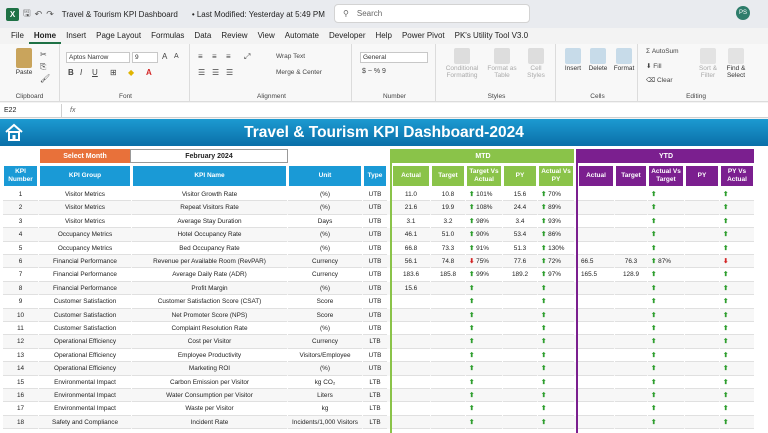 This screenshot has width=768, height=433. What do you see at coordinates (598, 60) in the screenshot?
I see `delete-cells-button: Delete` at bounding box center [598, 60].